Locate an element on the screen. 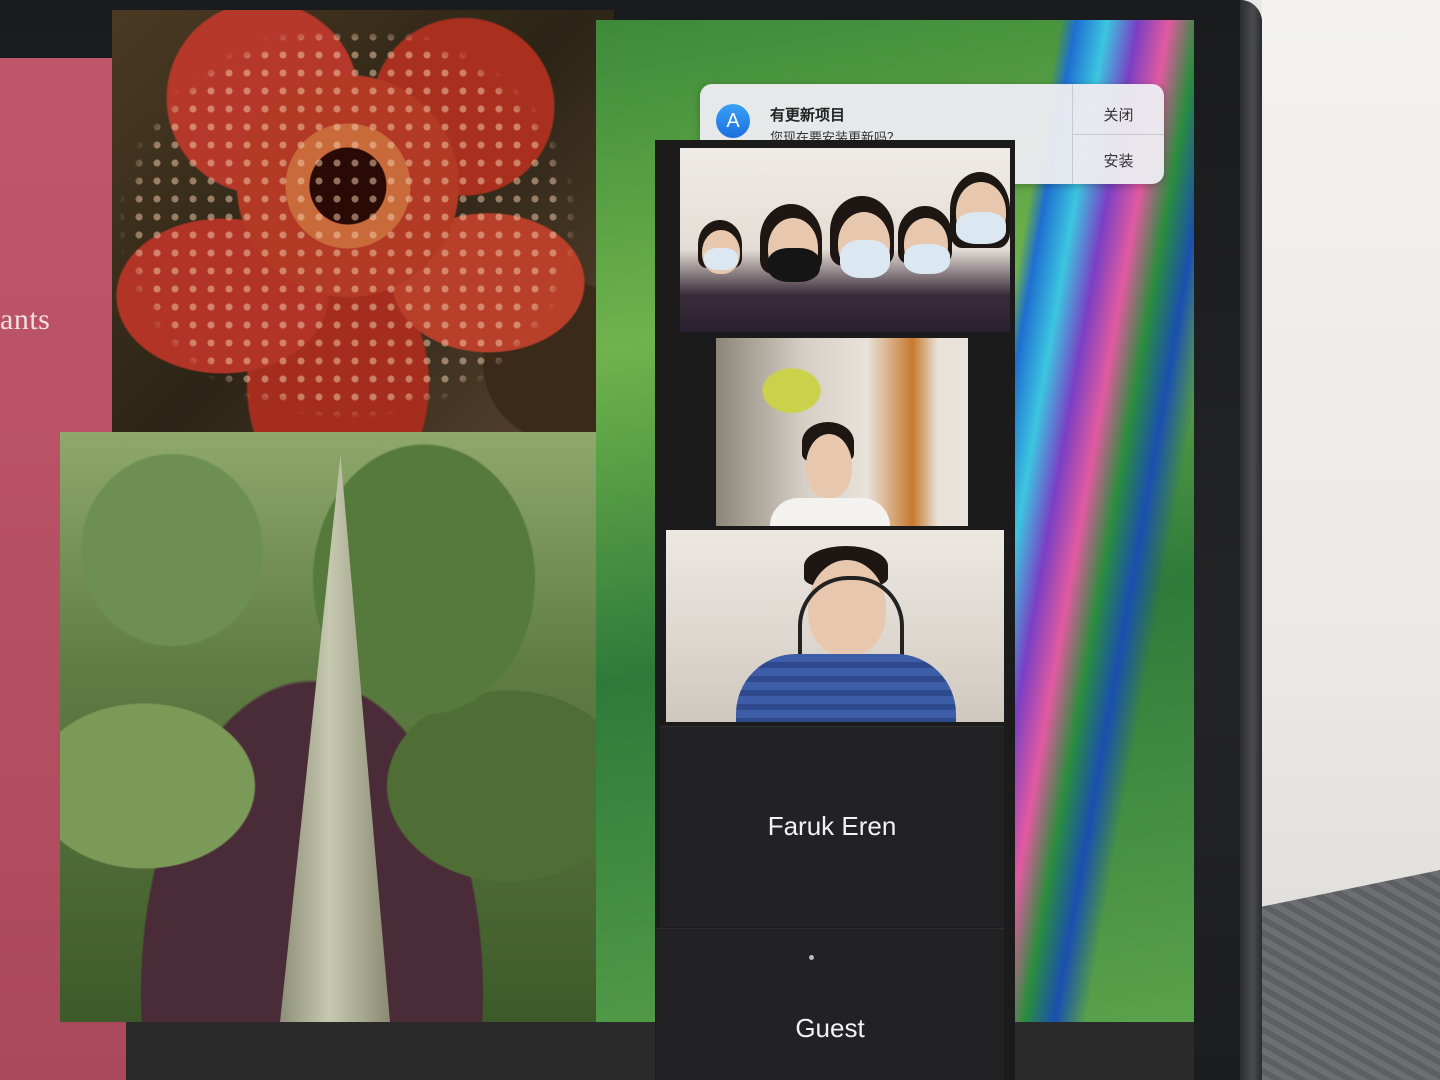  notification-divider is located at coordinates (1118, 134).